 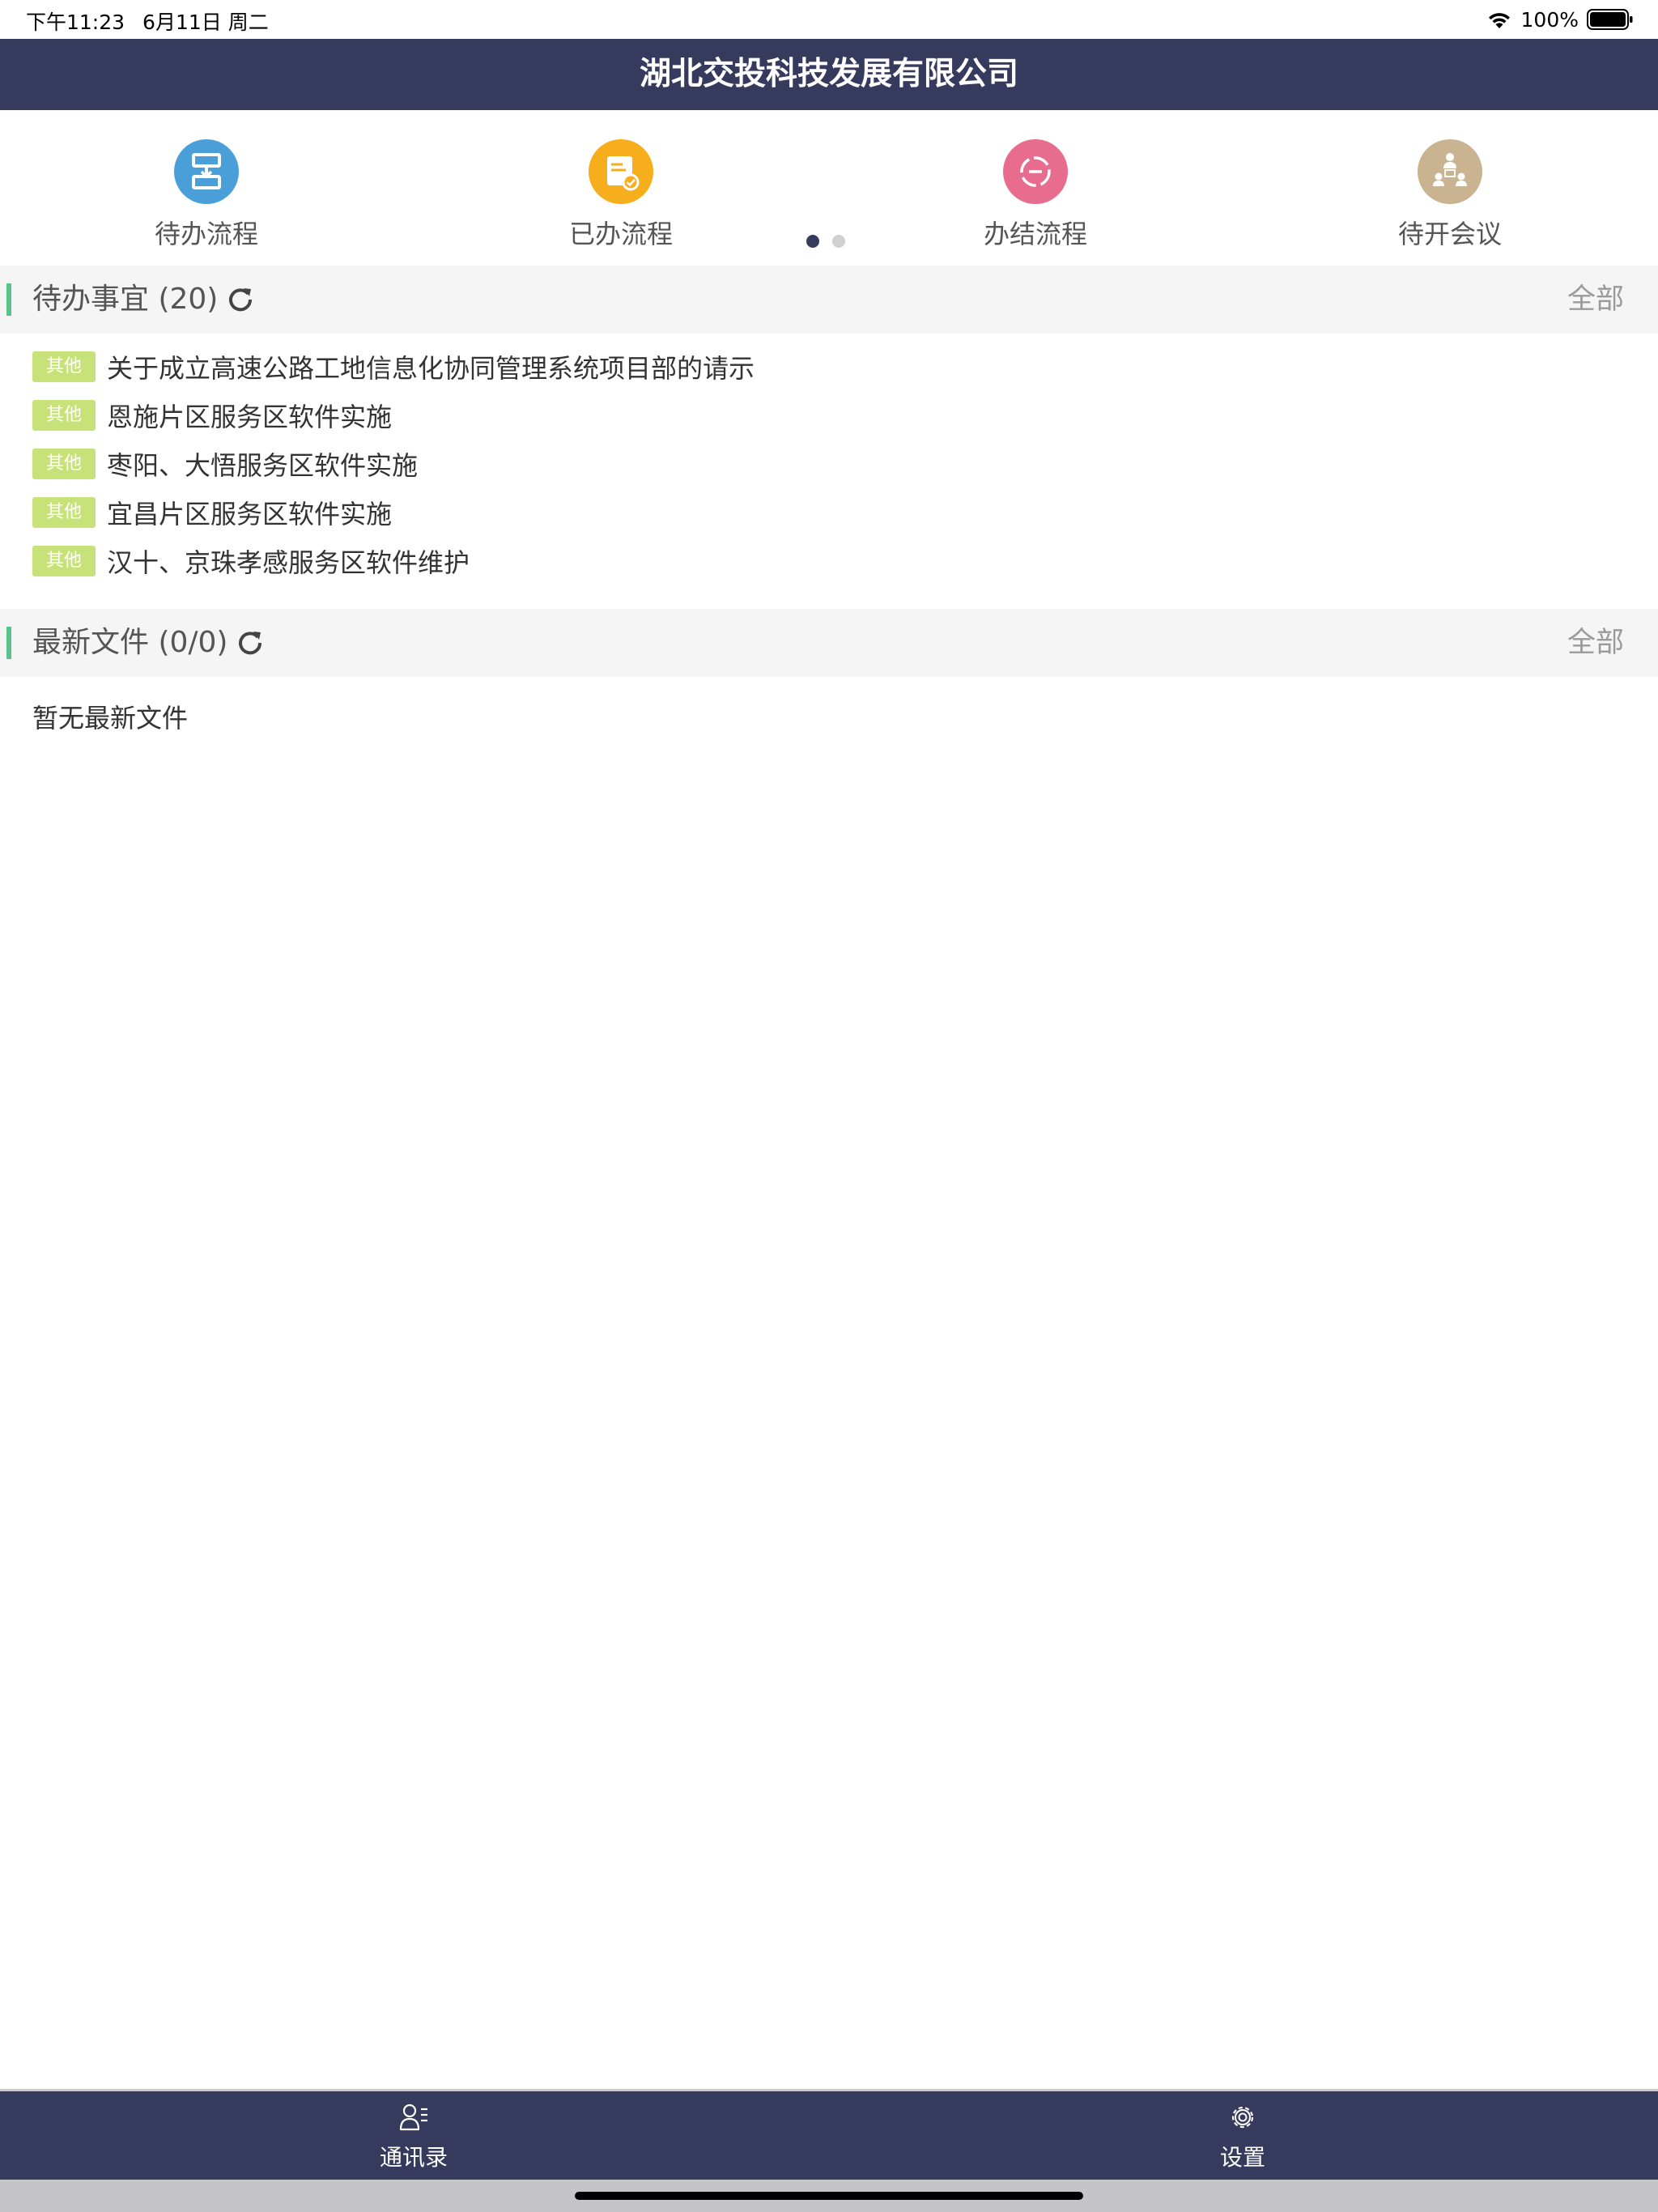 I want to click on todo-section-title-group: 待办事宜 (20), so click(x=143, y=300).